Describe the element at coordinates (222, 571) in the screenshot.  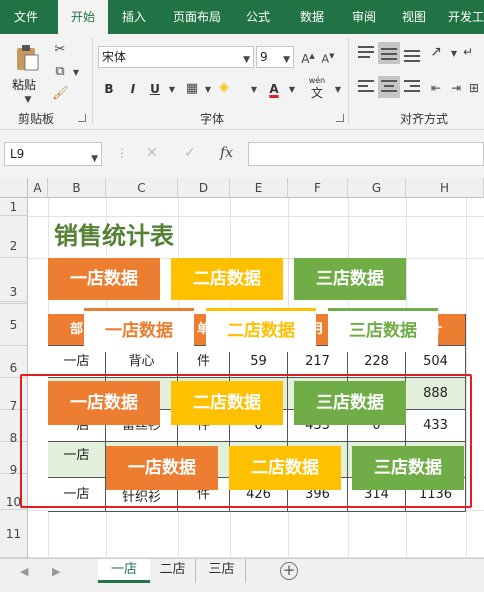
I see `sheet-tab-3: 三店` at that location.